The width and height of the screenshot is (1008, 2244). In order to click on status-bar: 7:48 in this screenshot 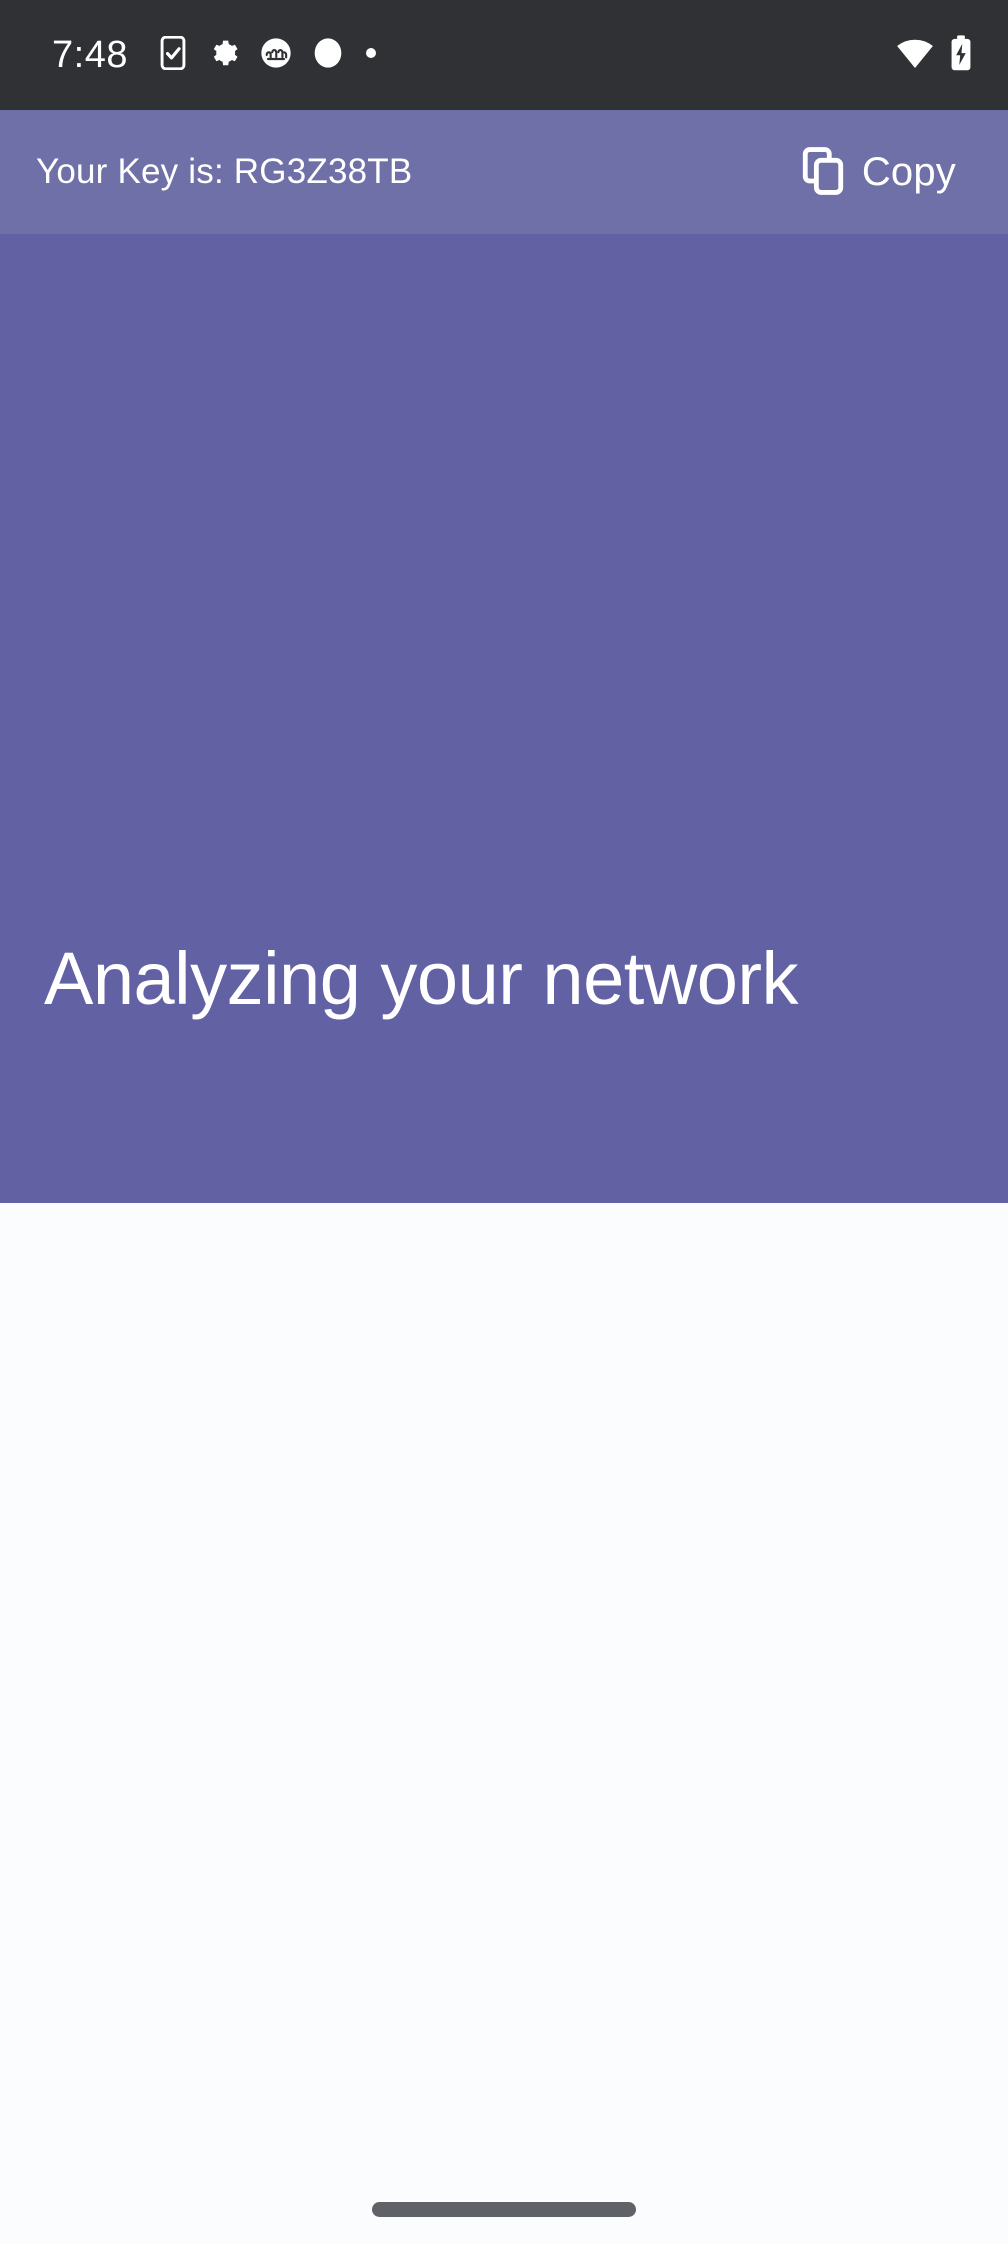, I will do `click(504, 55)`.